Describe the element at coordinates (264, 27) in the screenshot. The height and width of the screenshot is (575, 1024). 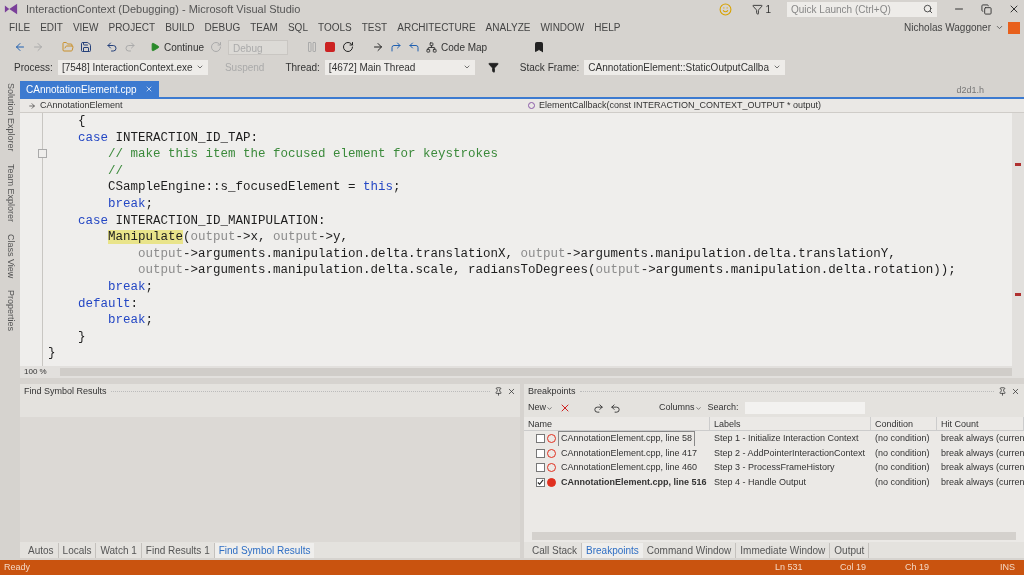
I see `menu-item: TEAM` at that location.